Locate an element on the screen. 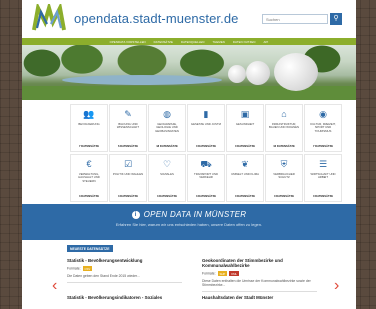 This screenshot has width=376, height=309. people-icon: 👥 is located at coordinates (89, 114).